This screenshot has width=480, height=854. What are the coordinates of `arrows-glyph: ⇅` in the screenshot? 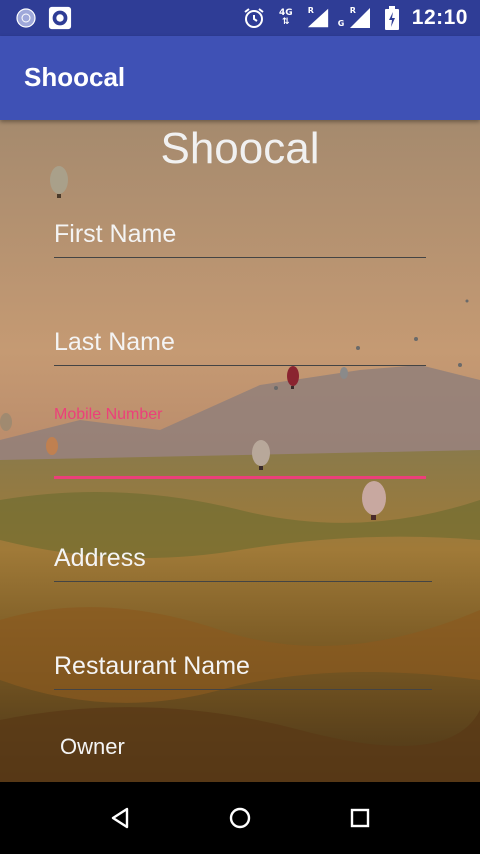 It's located at (286, 22).